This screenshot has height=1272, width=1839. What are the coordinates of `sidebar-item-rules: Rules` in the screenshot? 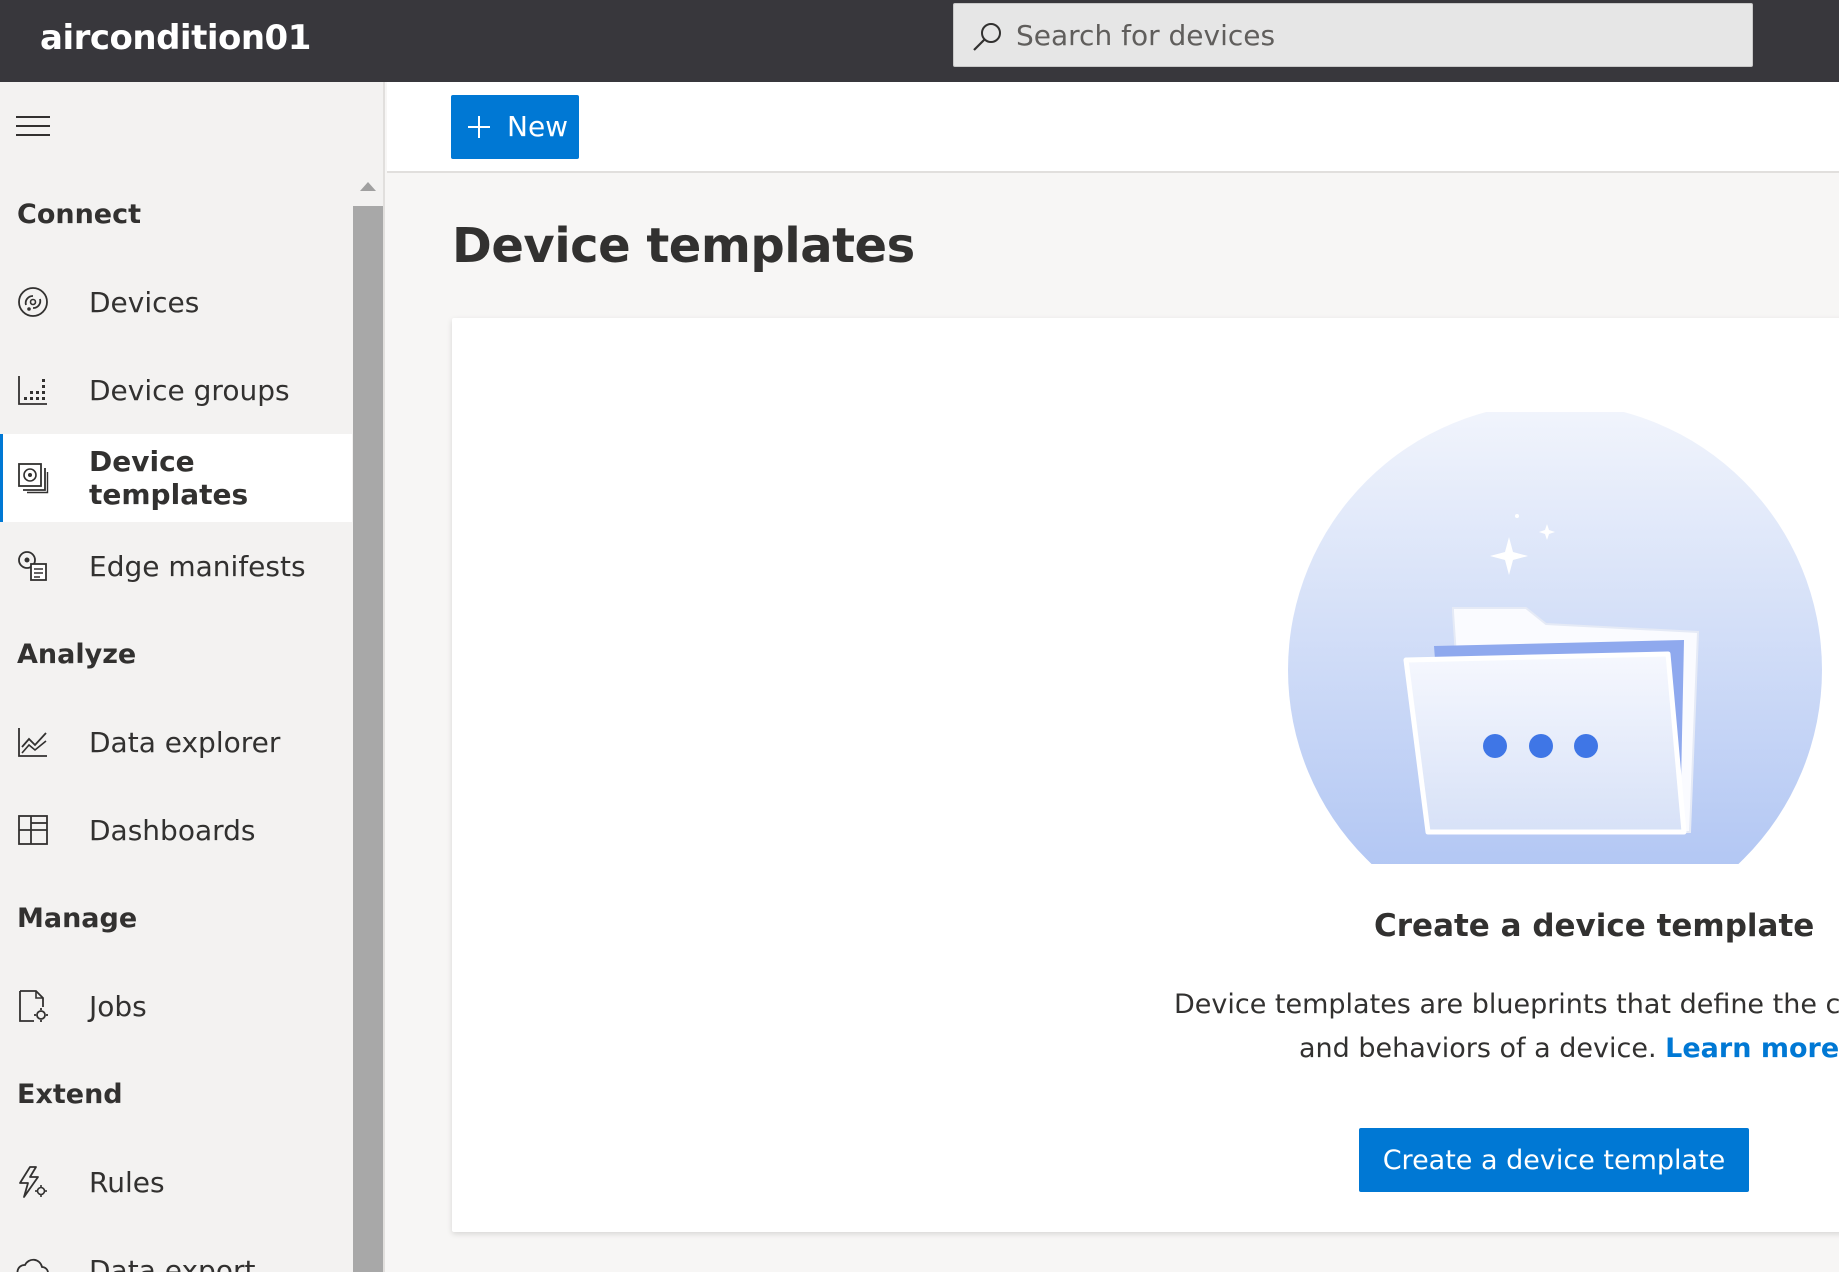 It's located at (176, 1182).